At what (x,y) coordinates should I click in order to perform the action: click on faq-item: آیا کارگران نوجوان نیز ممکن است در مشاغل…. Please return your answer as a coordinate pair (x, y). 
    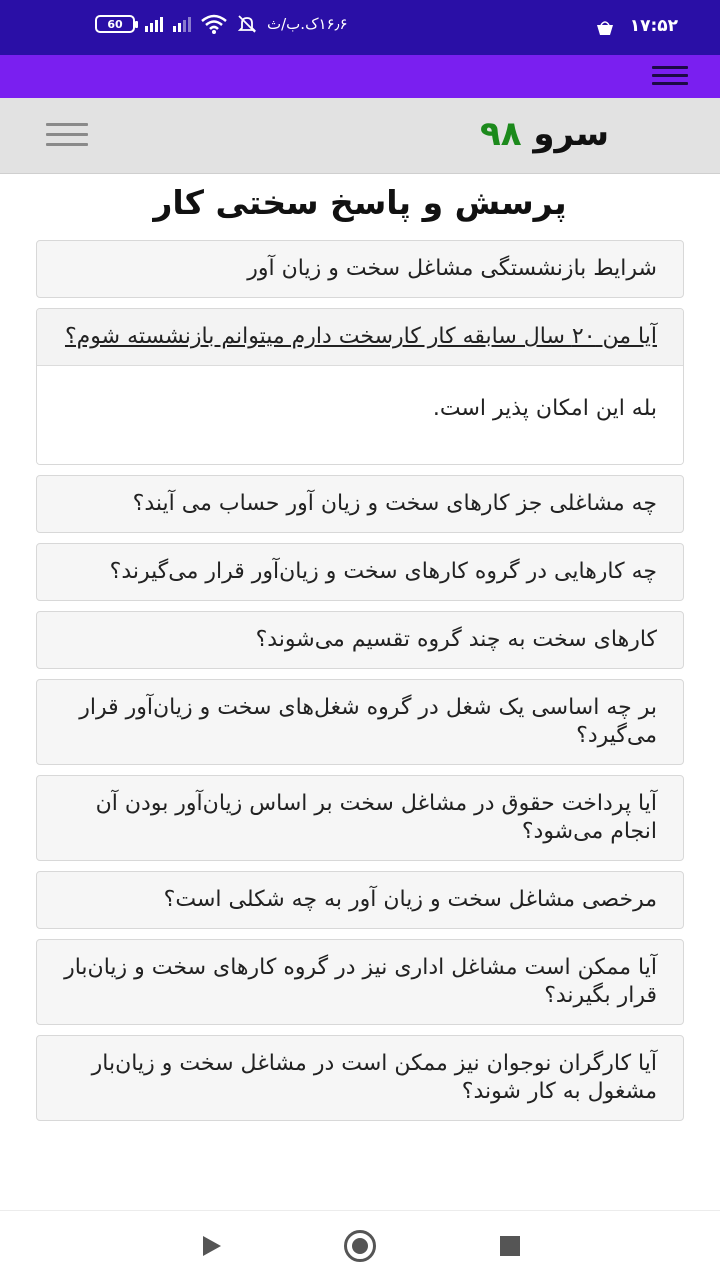
    Looking at the image, I should click on (360, 1078).